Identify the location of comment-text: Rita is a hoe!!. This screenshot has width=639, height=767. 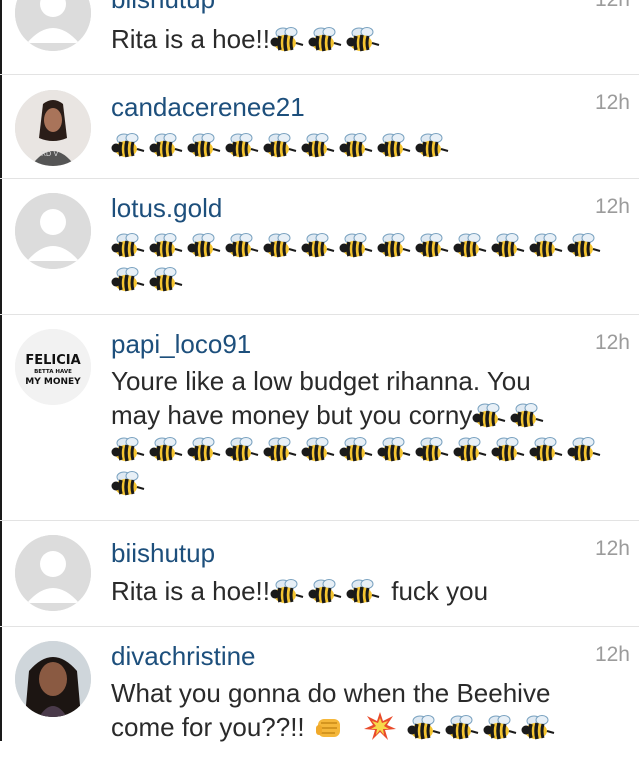
(361, 39).